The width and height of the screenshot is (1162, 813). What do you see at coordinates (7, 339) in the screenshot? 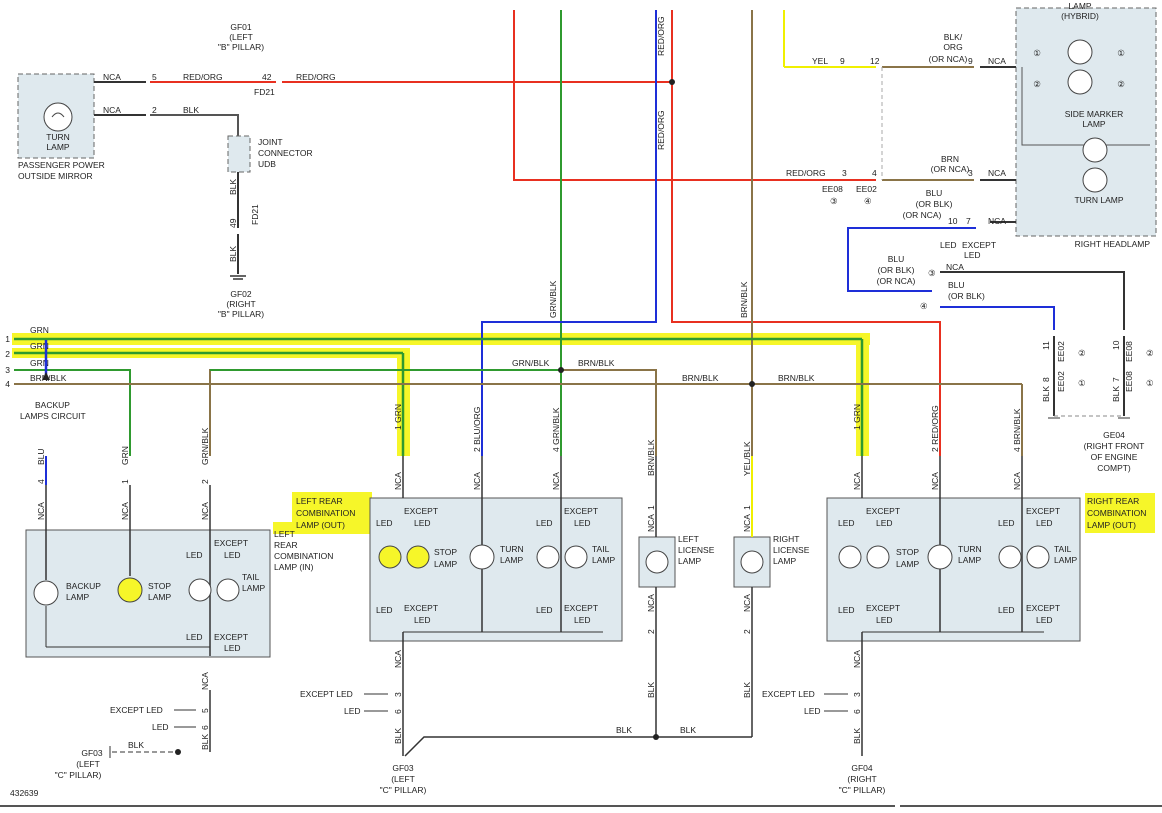
I see `rail-num: 1` at bounding box center [7, 339].